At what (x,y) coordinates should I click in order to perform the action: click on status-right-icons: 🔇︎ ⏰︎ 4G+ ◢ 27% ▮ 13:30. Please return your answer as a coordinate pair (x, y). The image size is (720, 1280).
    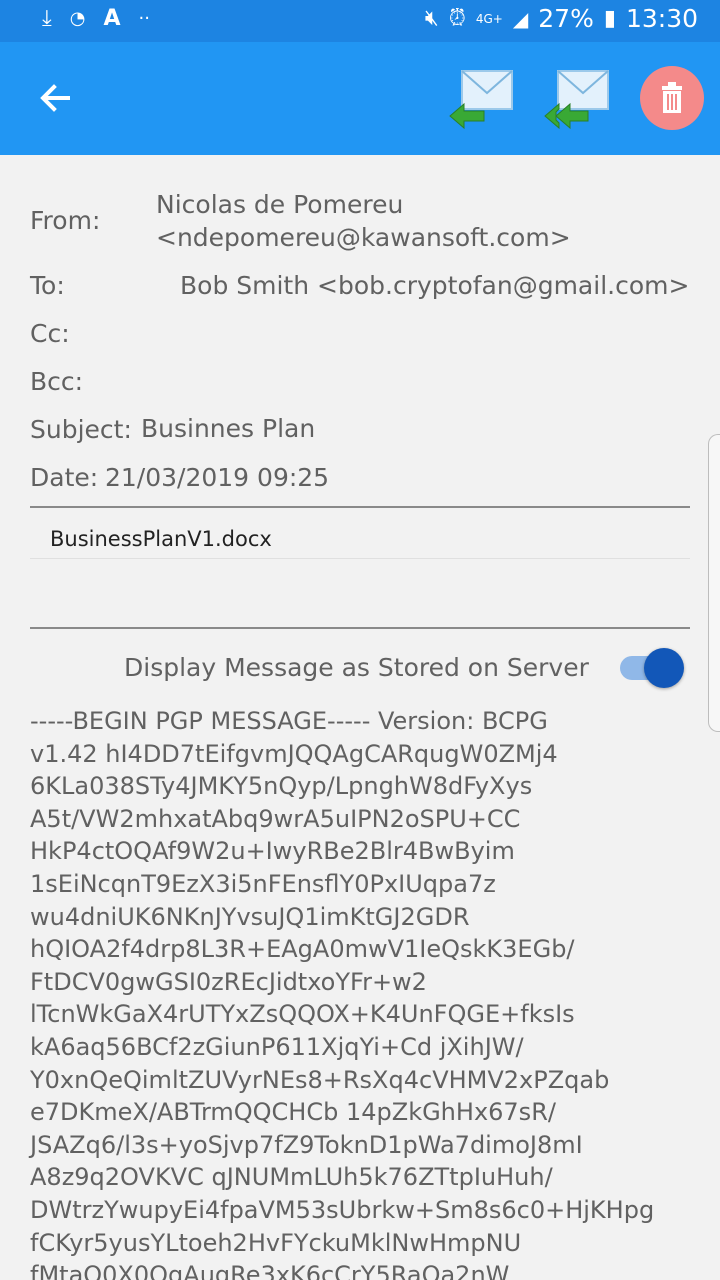
    Looking at the image, I should click on (561, 18).